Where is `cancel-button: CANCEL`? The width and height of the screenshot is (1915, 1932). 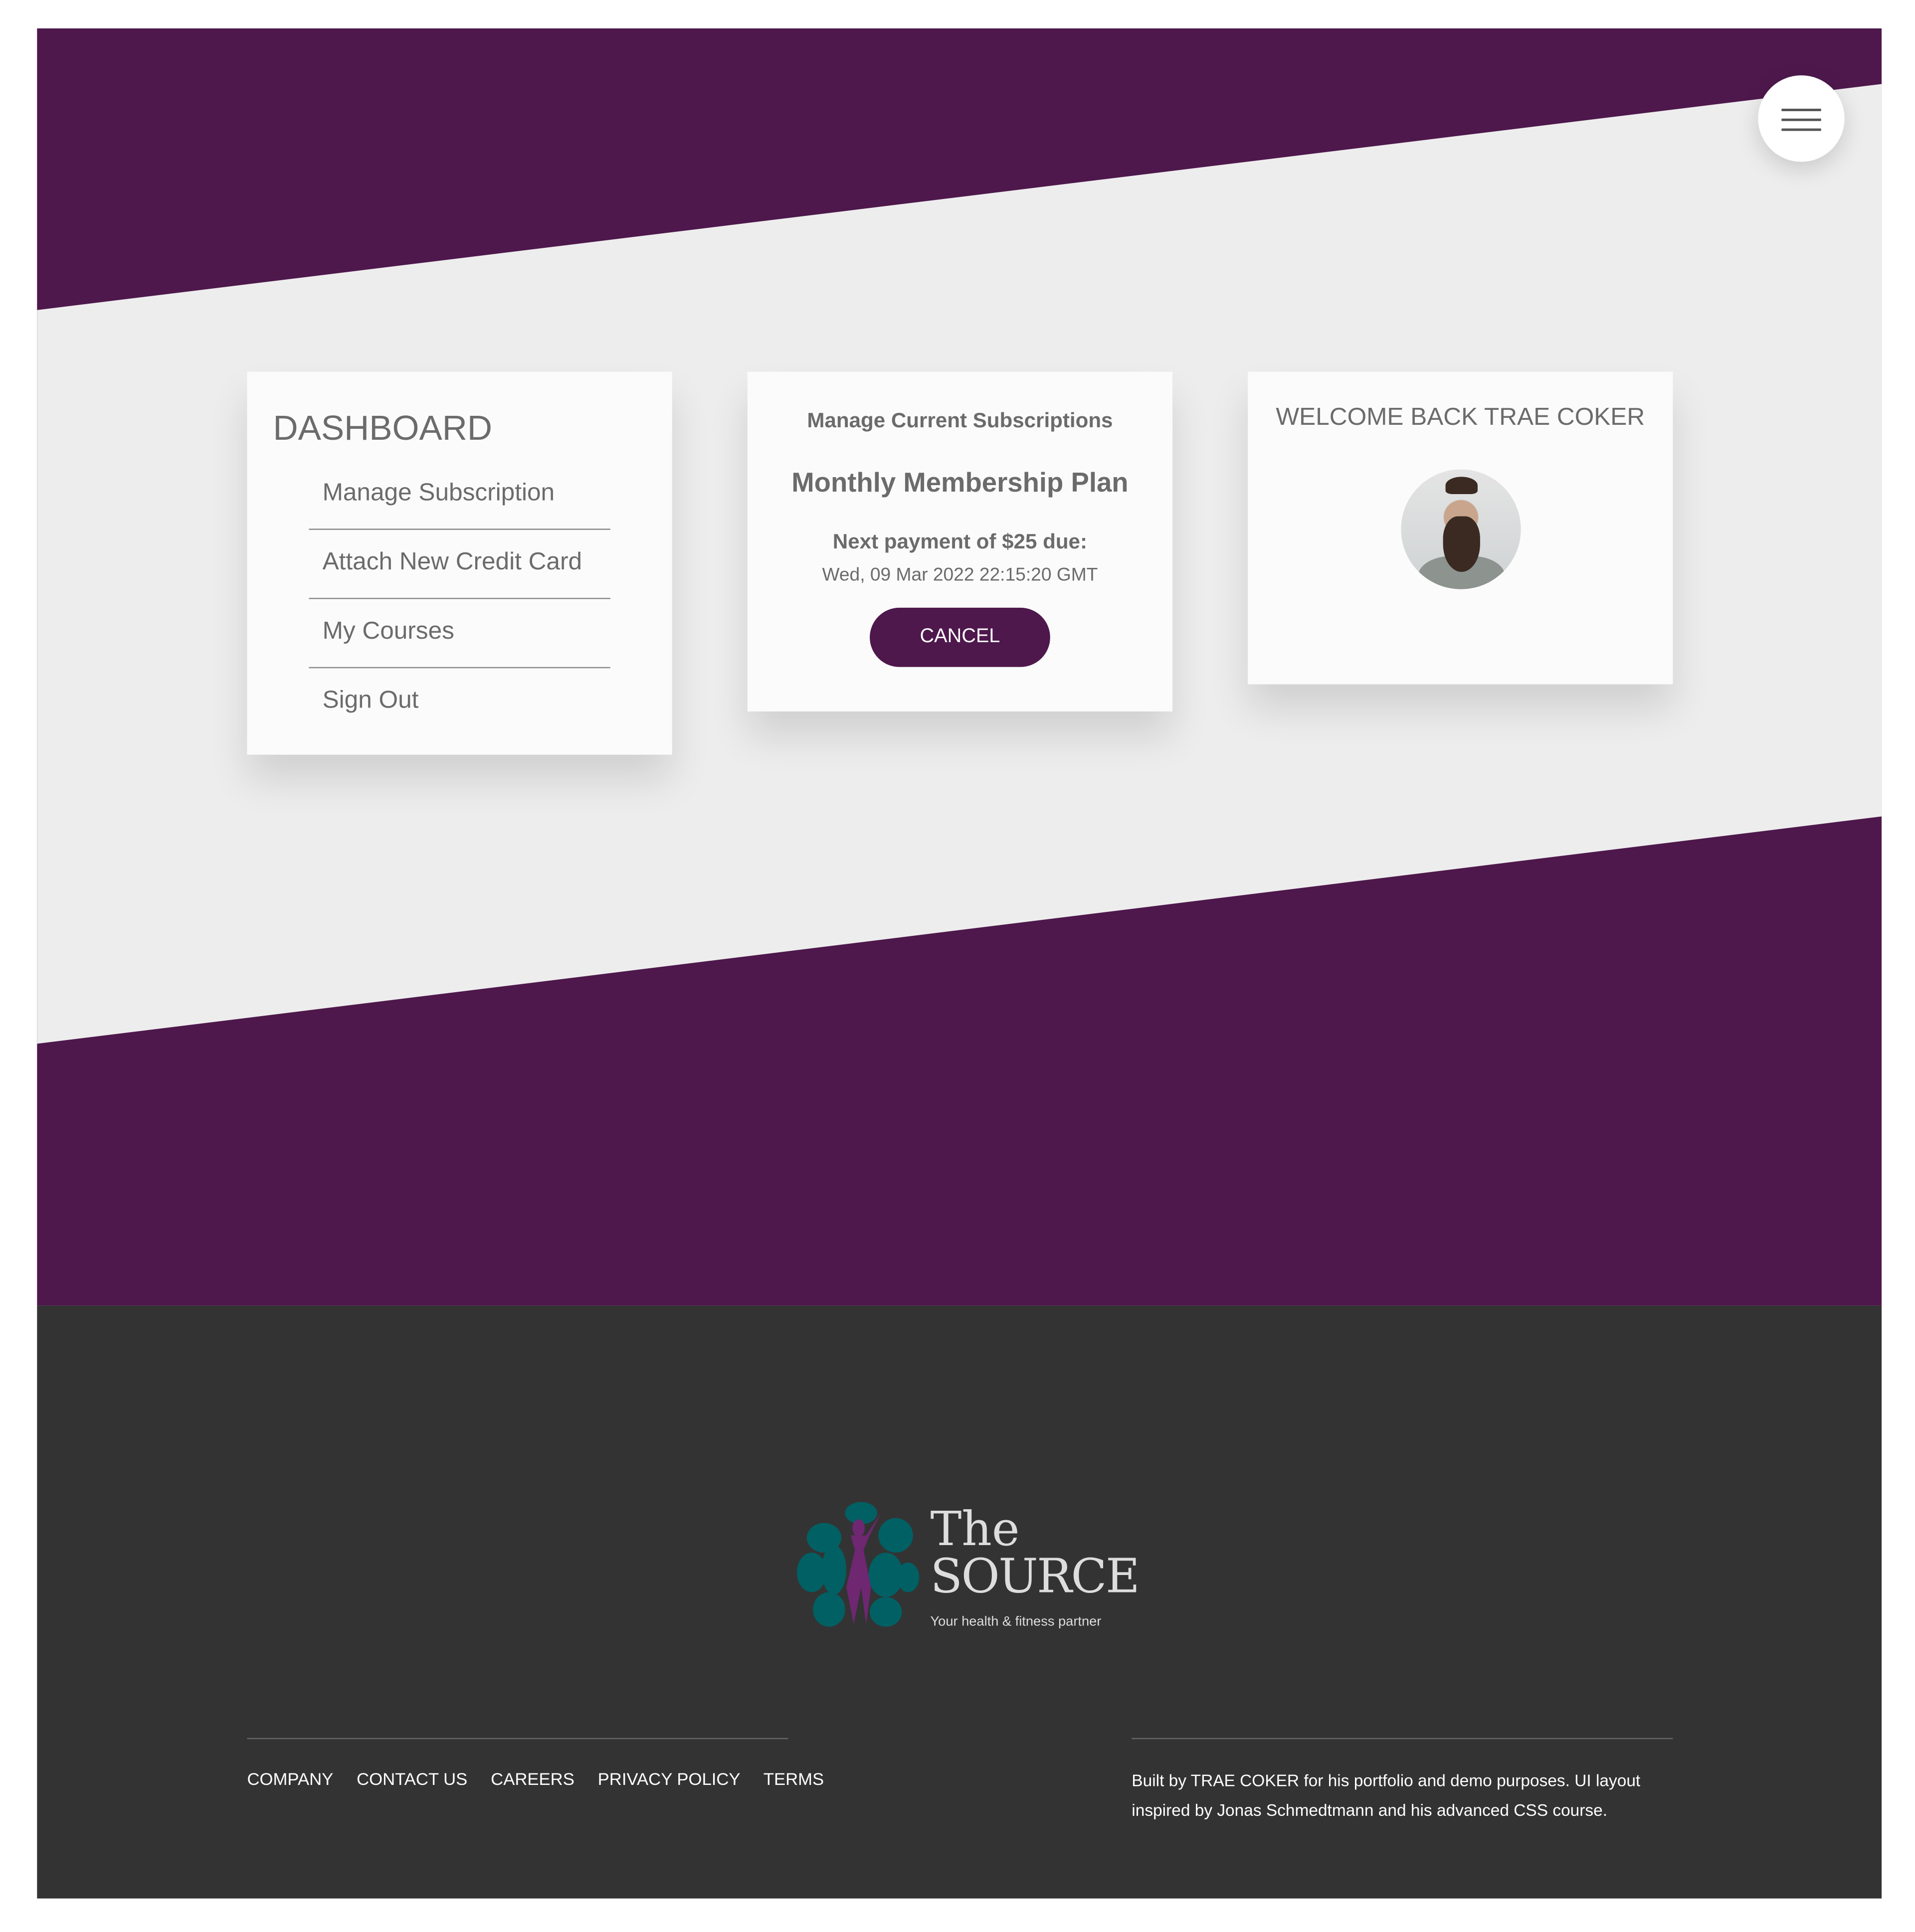
cancel-button: CANCEL is located at coordinates (960, 637).